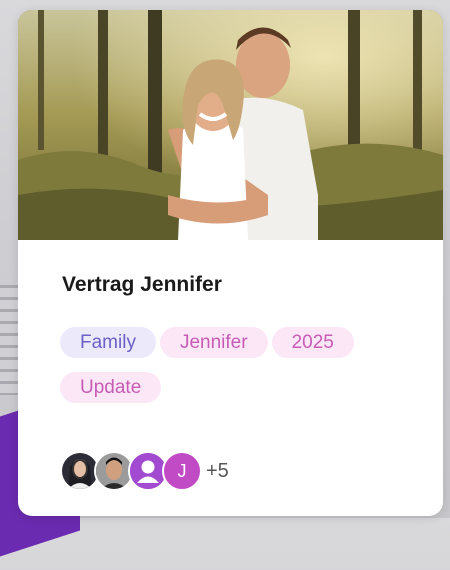 The height and width of the screenshot is (570, 450). I want to click on member-avatars: J +5, so click(144, 471).